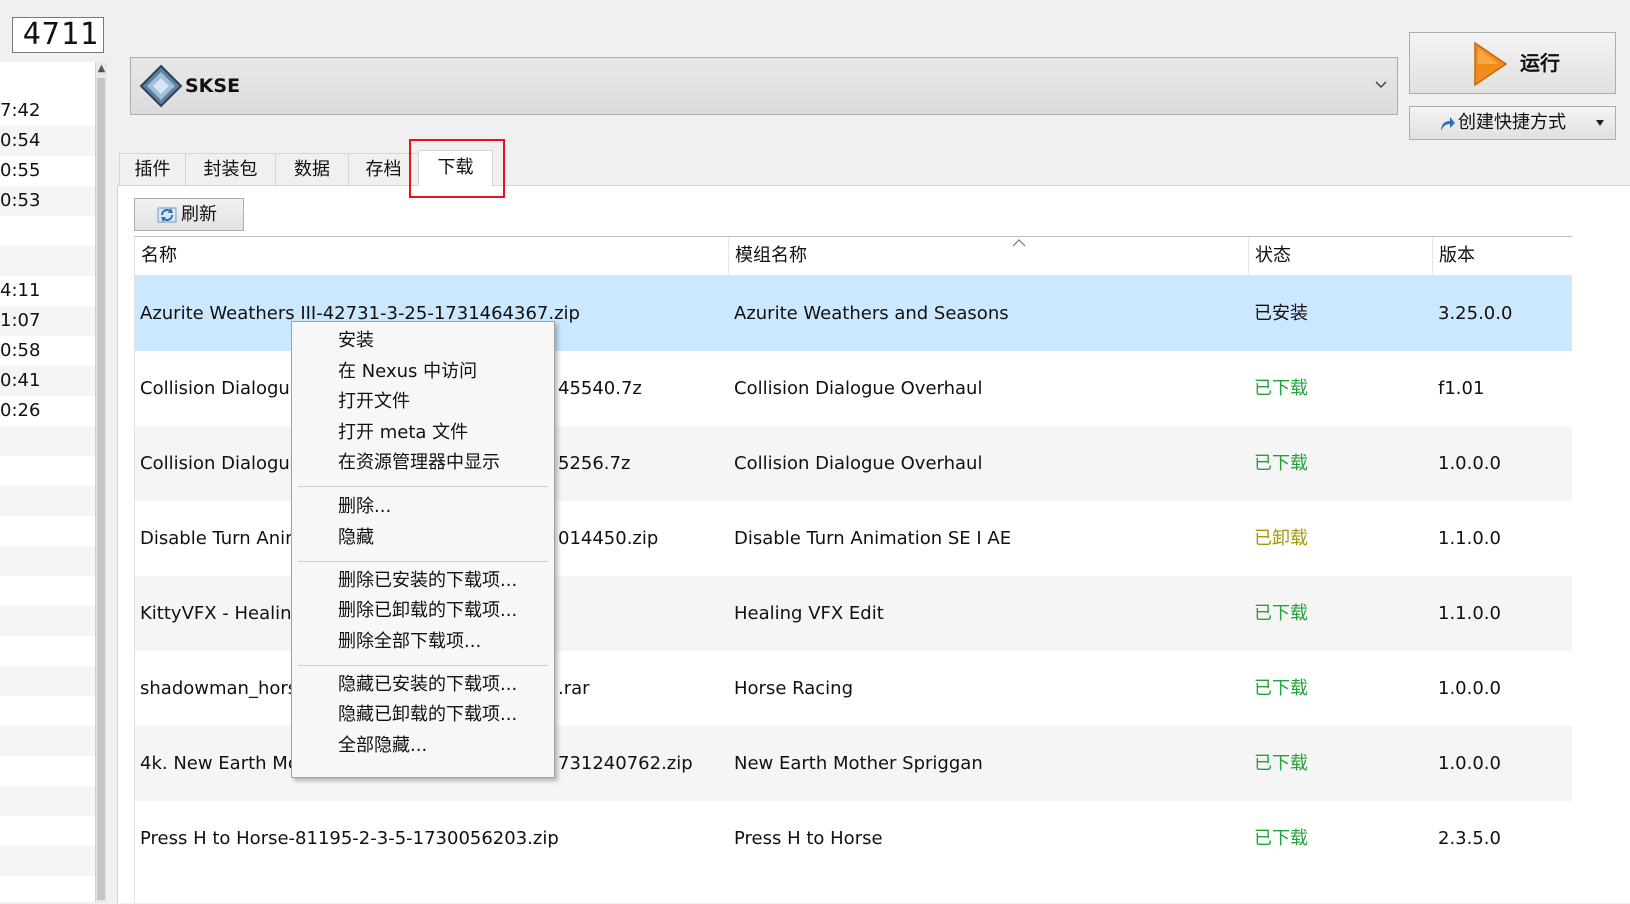 The image size is (1630, 904). Describe the element at coordinates (230, 169) in the screenshot. I see `tab-archives: 封装包` at that location.